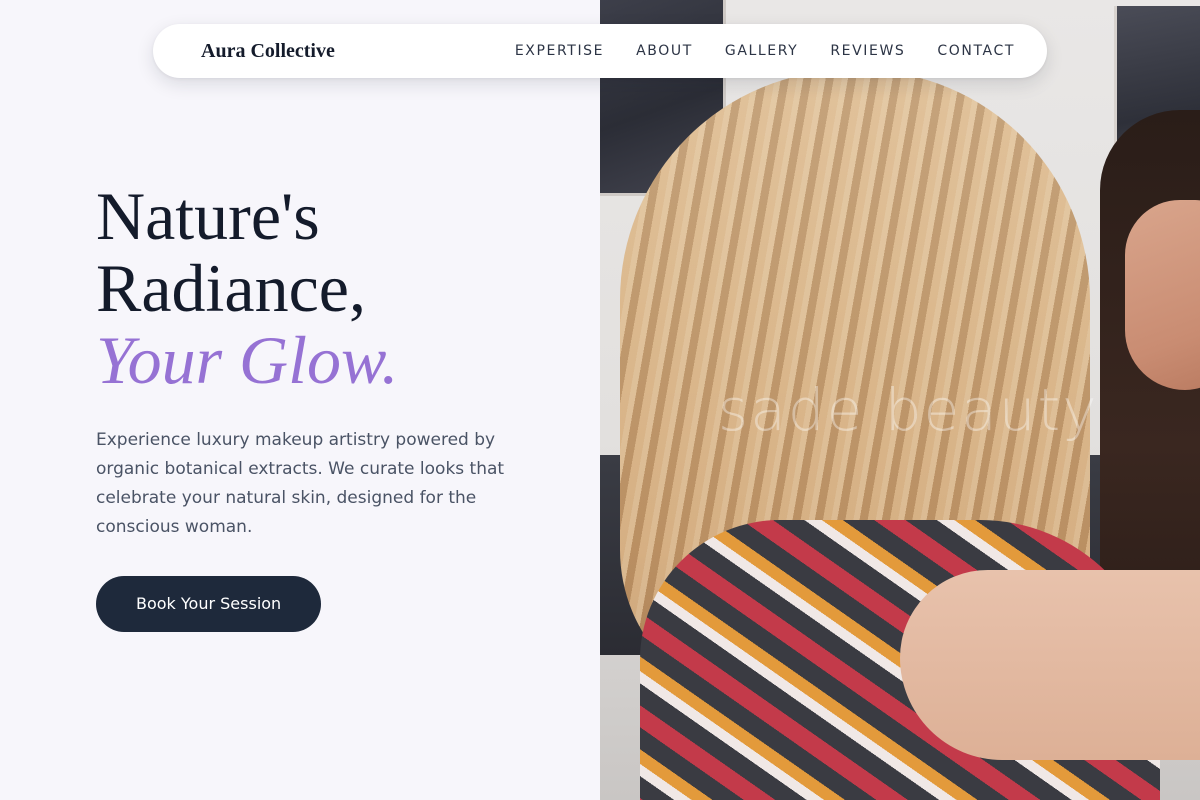 This screenshot has height=800, width=1200. Describe the element at coordinates (208, 216) in the screenshot. I see `headline-line-1: Nature's` at that location.